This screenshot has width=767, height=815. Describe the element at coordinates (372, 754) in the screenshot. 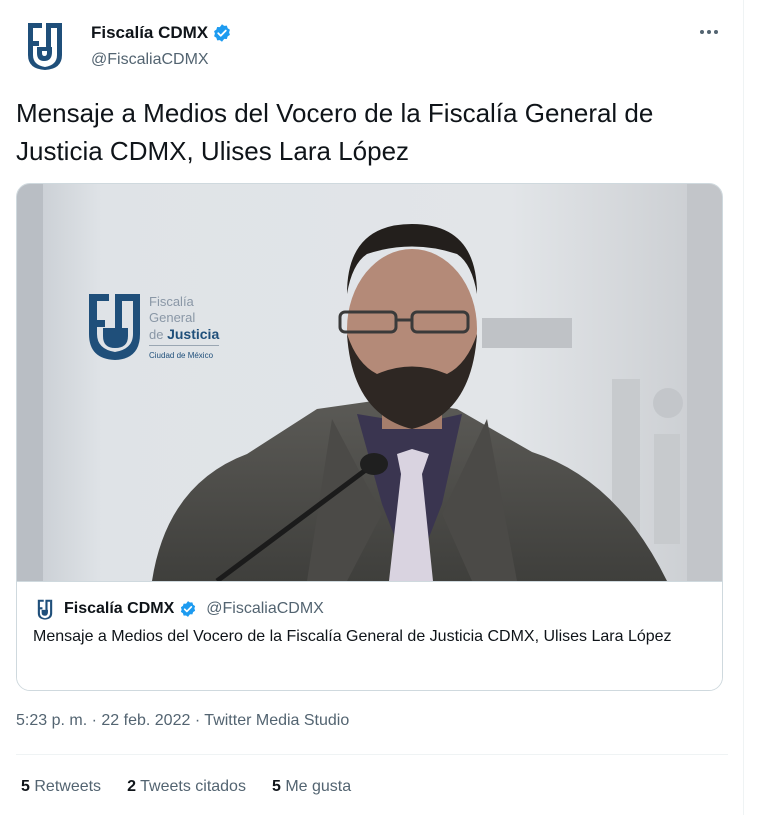

I see `stats-divider` at that location.